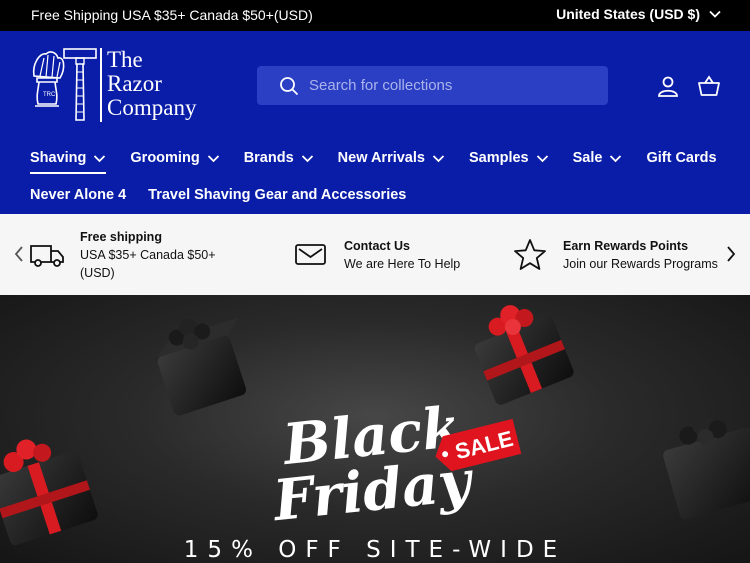  I want to click on benefit-line-2: (USD), so click(97, 272).